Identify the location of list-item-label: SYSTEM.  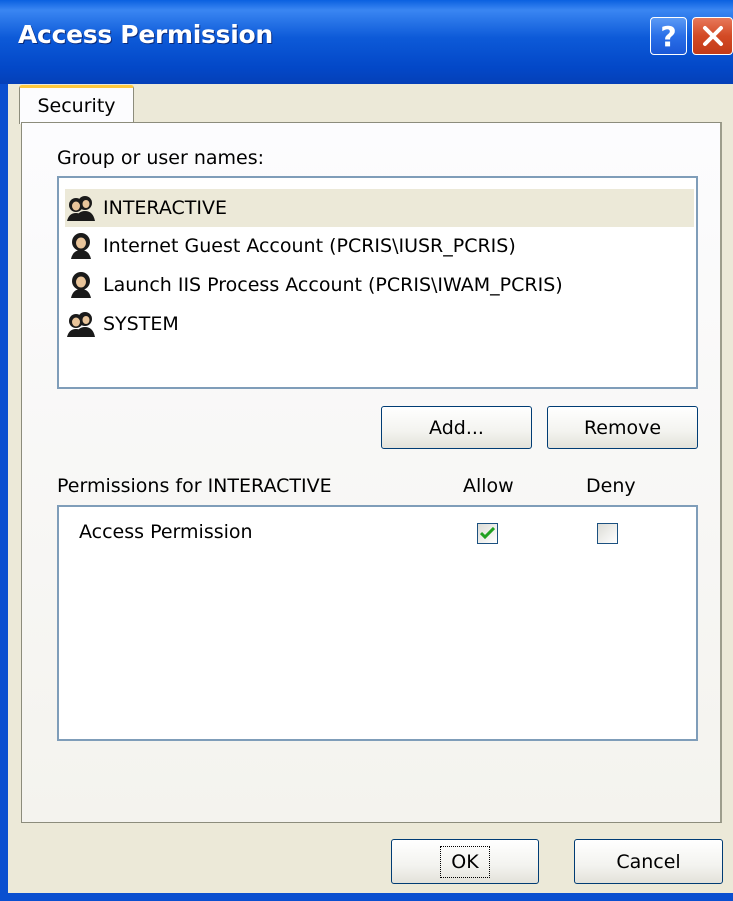
(141, 324).